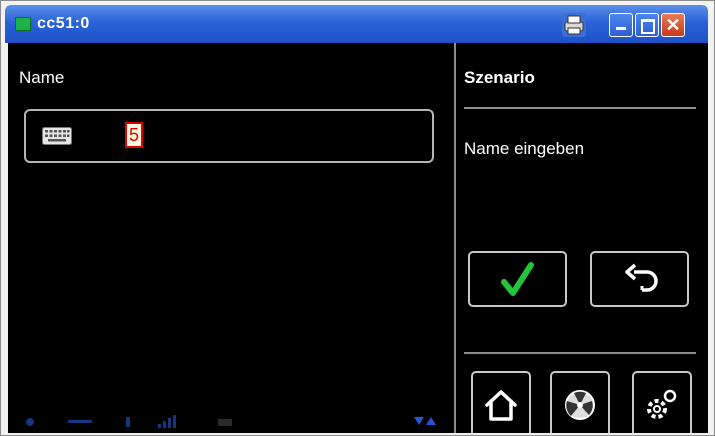  I want to click on gear-icon, so click(662, 404).